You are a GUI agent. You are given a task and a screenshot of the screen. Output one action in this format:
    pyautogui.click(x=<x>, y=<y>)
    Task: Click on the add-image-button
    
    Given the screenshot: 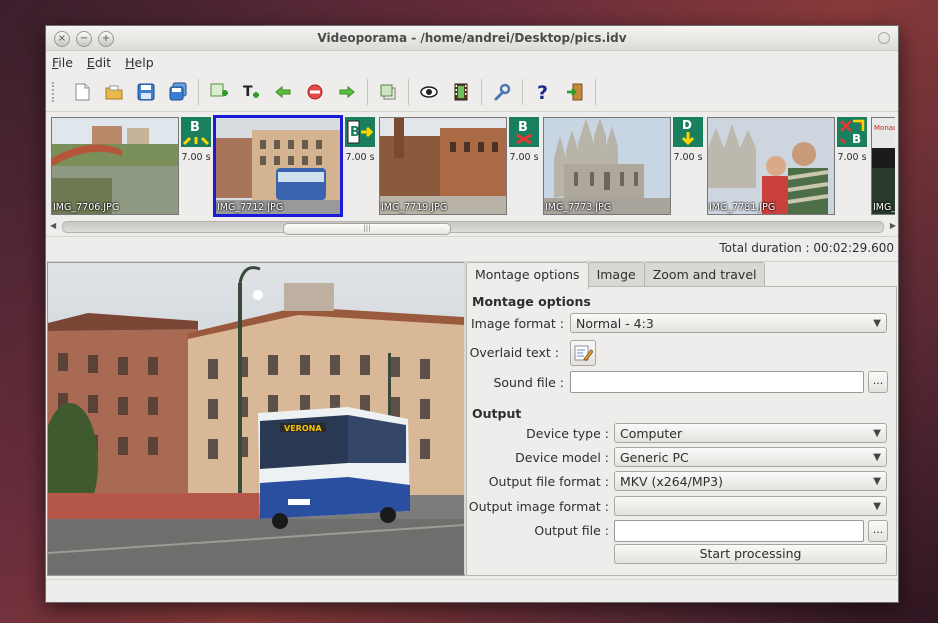 What is the action you would take?
    pyautogui.click(x=219, y=92)
    